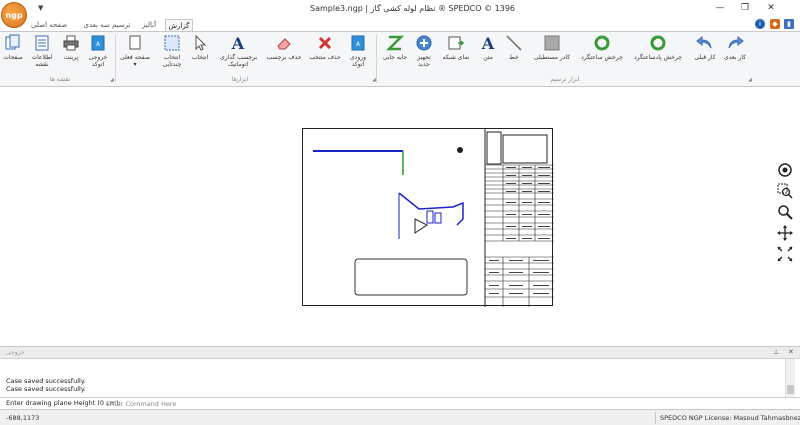 This screenshot has width=800, height=425. Describe the element at coordinates (179, 25) in the screenshot. I see `tab-report: گزارش` at that location.